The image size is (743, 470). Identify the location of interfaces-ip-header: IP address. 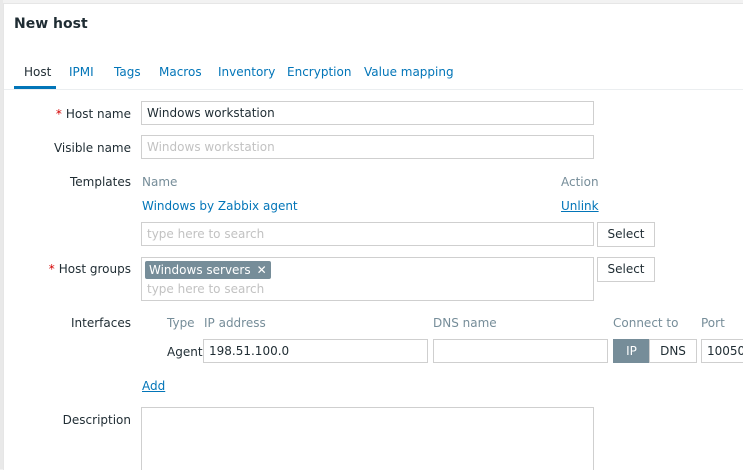
(235, 323).